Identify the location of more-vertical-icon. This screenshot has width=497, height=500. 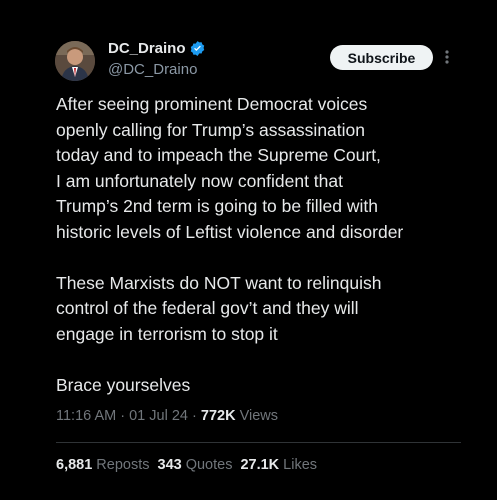
(447, 57).